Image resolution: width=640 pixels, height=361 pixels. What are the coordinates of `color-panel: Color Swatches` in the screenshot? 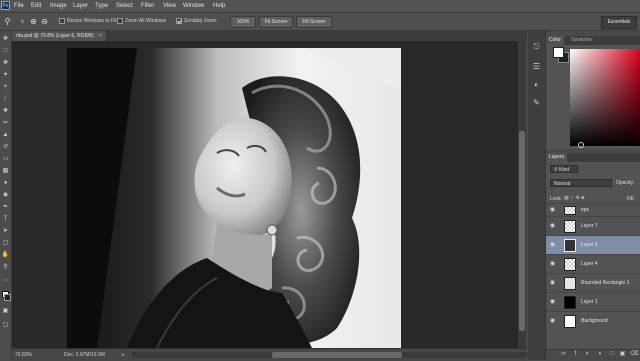 It's located at (593, 92).